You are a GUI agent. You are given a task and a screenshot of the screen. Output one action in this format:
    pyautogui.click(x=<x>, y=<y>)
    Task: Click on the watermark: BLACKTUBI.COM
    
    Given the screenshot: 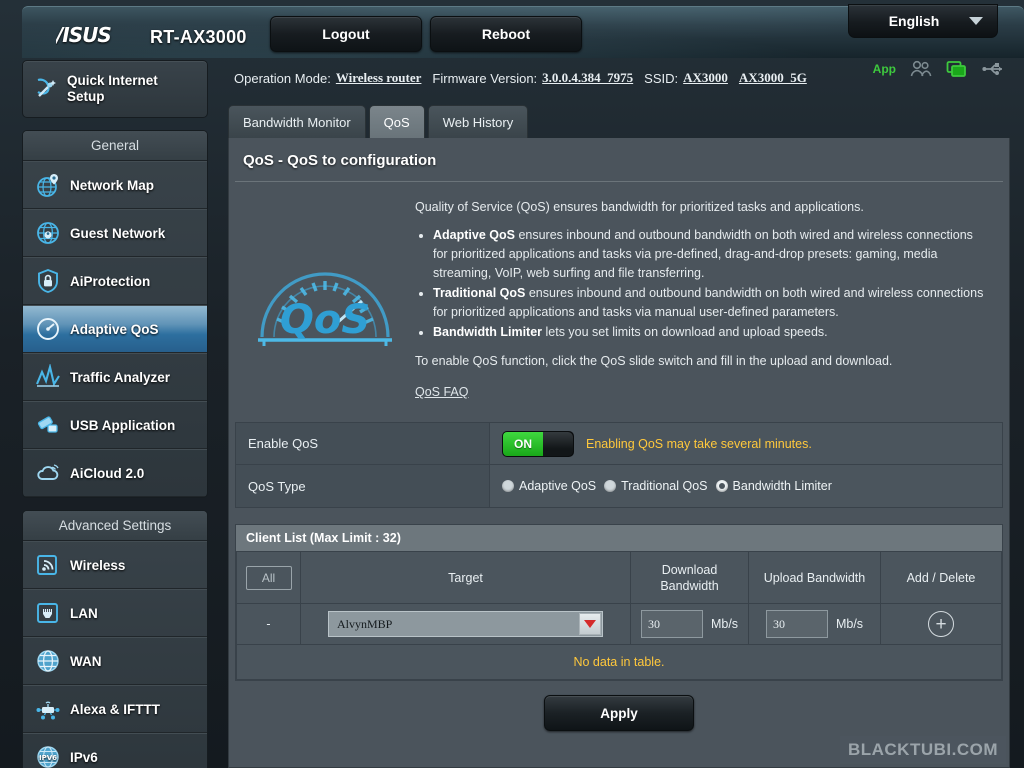 What is the action you would take?
    pyautogui.click(x=922, y=750)
    